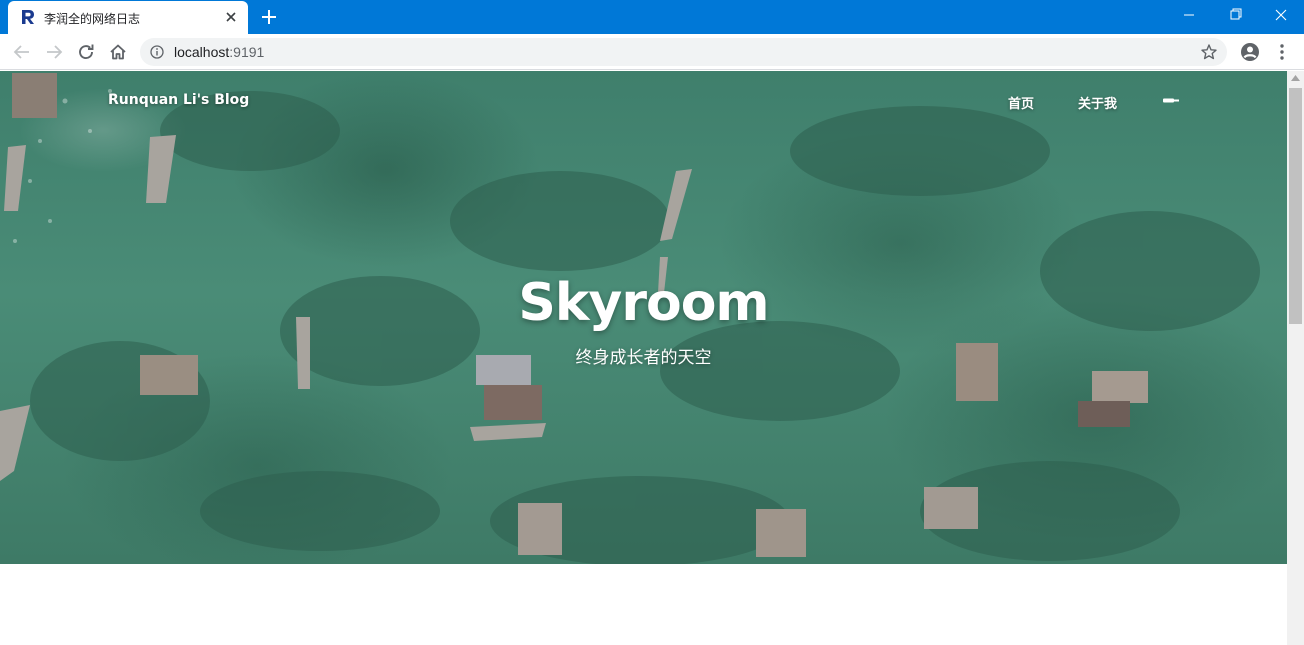  I want to click on url-text: localhost:9191, so click(219, 52).